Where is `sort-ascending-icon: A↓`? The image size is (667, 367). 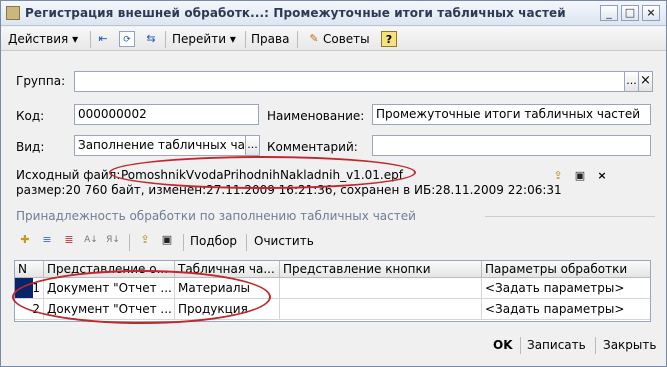 sort-ascending-icon: A↓ is located at coordinates (91, 240).